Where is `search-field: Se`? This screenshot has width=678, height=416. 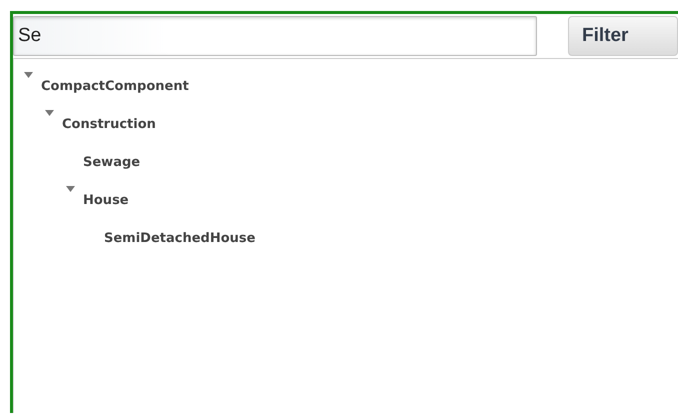 search-field: Se is located at coordinates (275, 36).